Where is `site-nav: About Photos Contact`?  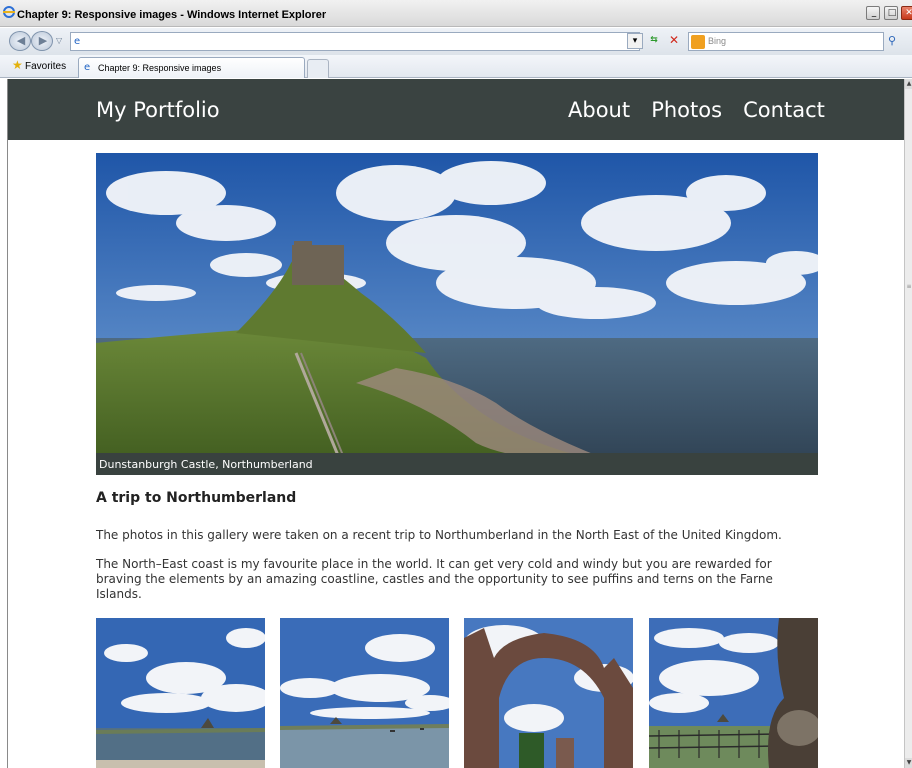
site-nav: About Photos Contact is located at coordinates (696, 110).